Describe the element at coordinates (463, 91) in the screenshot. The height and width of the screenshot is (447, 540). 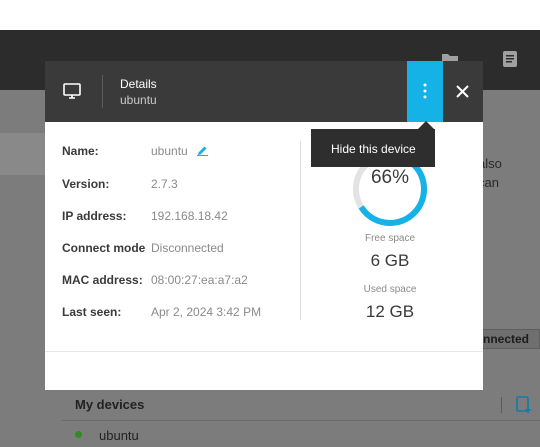
I see `close-button` at that location.